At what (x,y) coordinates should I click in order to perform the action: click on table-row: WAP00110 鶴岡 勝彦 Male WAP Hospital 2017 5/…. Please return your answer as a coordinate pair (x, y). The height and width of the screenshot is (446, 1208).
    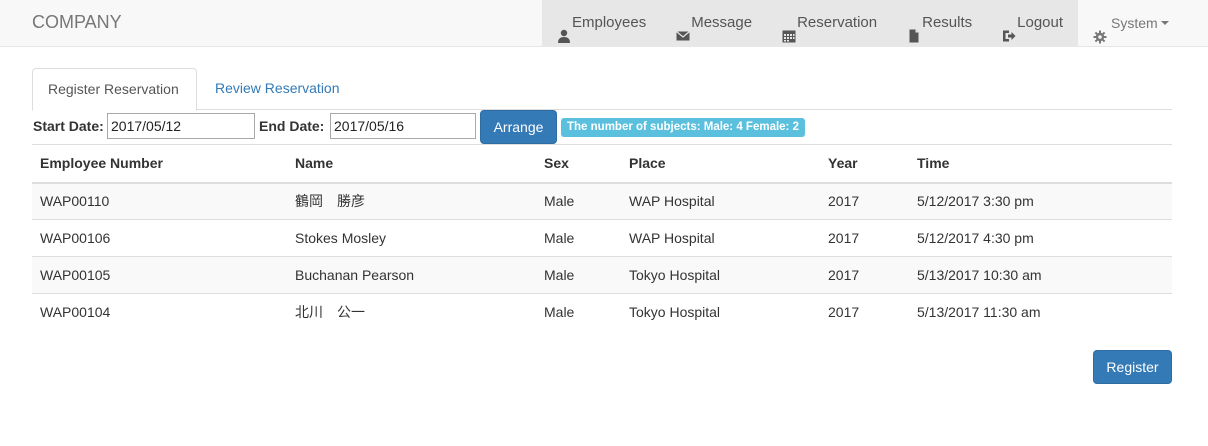
    Looking at the image, I should click on (602, 201).